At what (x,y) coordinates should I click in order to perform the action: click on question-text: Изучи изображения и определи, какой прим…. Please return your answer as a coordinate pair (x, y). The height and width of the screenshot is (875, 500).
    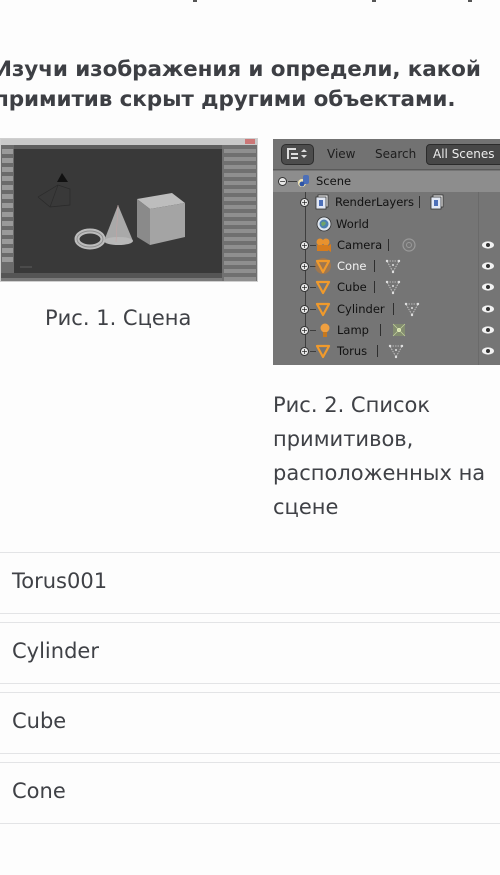
    Looking at the image, I should click on (250, 85).